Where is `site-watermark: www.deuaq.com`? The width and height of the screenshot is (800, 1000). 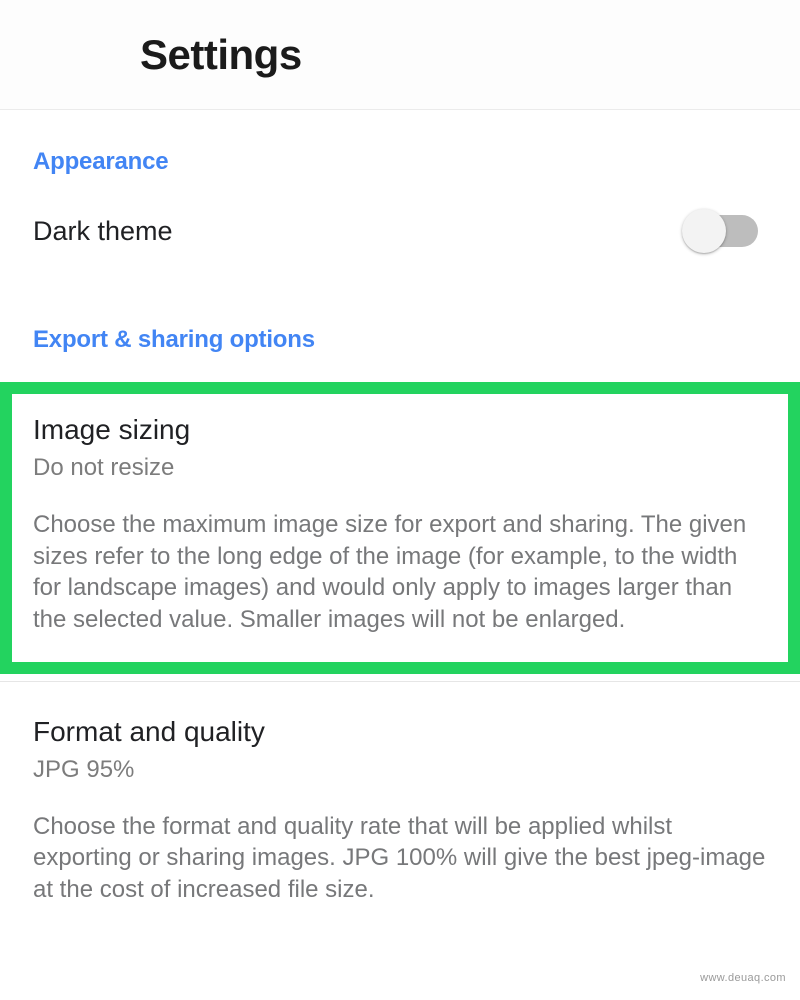 site-watermark: www.deuaq.com is located at coordinates (743, 978).